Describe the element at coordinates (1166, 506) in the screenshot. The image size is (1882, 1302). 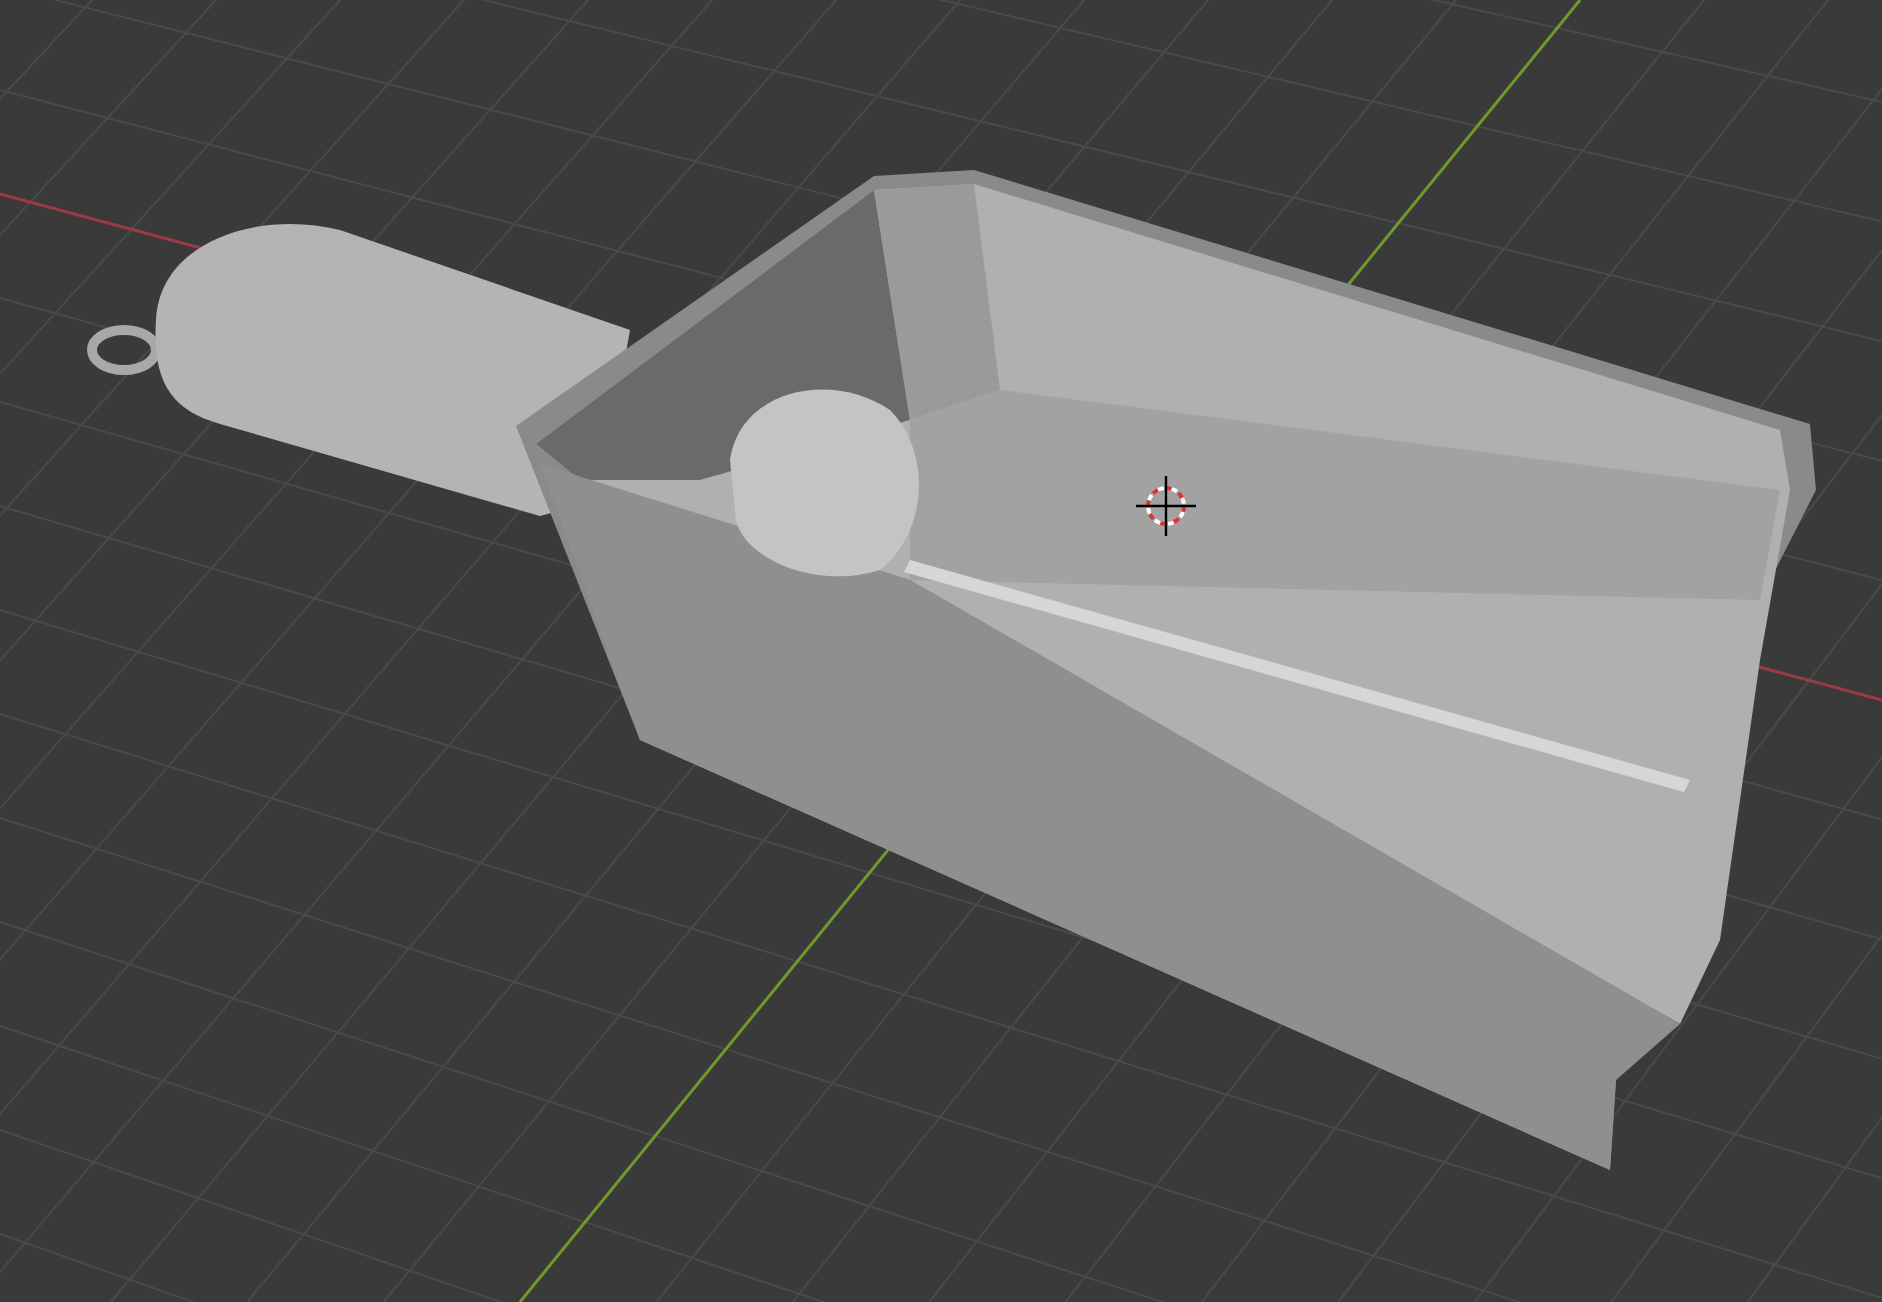
I see `3d-cursor-icon` at that location.